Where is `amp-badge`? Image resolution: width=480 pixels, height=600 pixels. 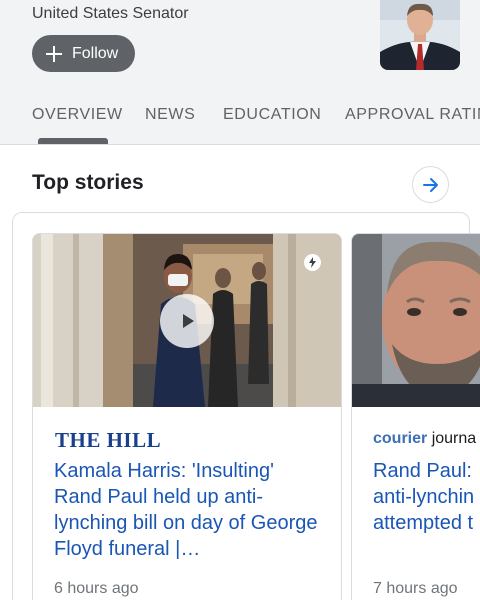 amp-badge is located at coordinates (312, 262).